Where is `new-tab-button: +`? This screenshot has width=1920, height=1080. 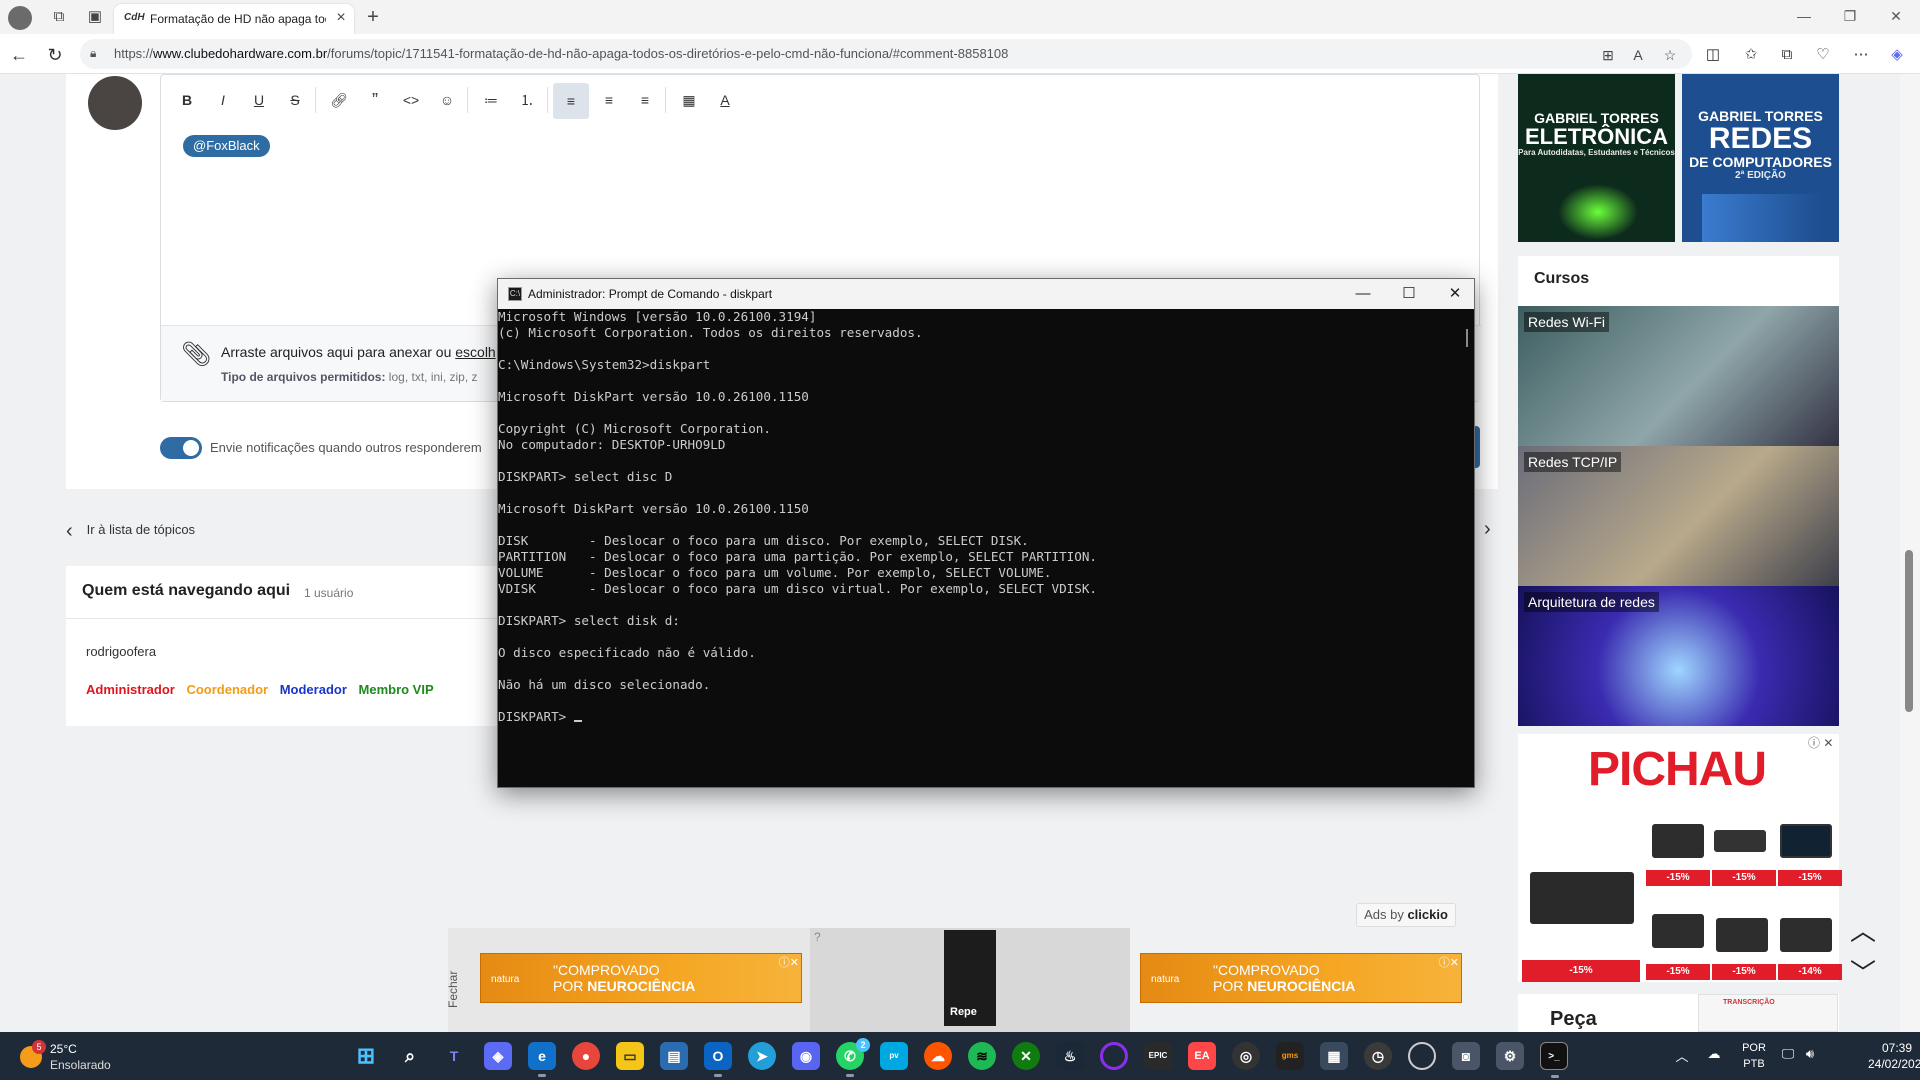 new-tab-button: + is located at coordinates (373, 17).